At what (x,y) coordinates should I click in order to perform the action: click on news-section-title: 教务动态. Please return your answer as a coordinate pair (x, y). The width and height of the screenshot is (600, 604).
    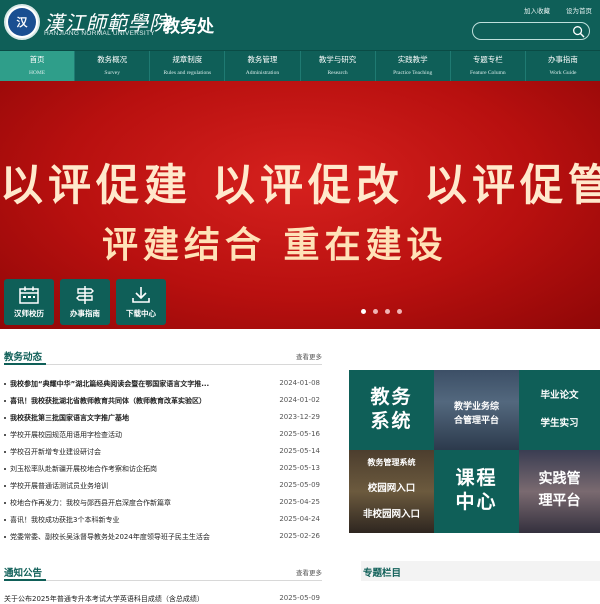
    Looking at the image, I should click on (23, 357).